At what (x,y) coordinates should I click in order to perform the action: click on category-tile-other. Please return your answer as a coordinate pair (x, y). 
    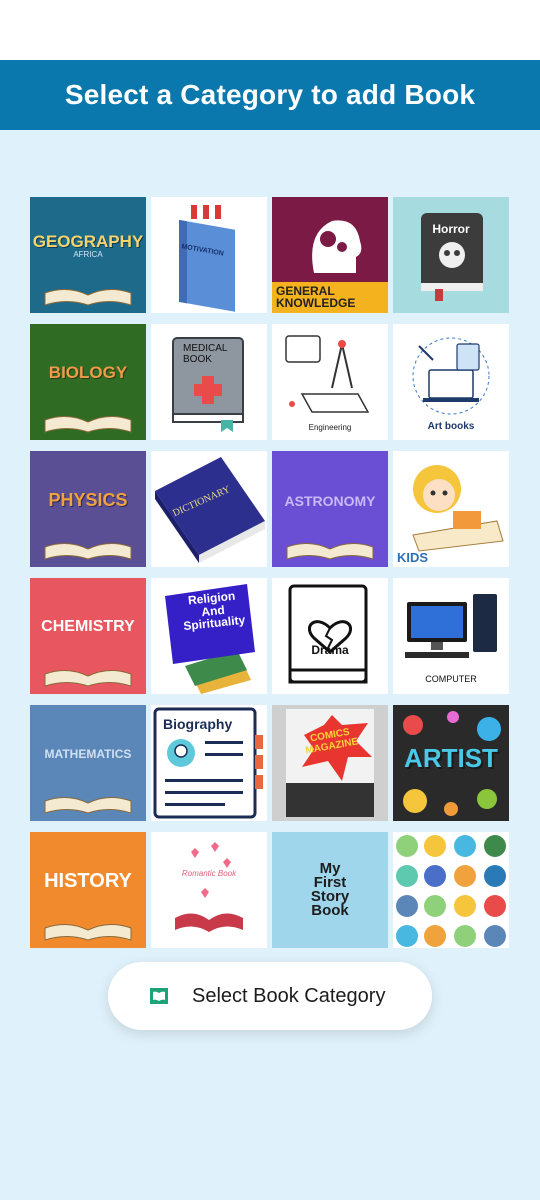
    Looking at the image, I should click on (451, 890).